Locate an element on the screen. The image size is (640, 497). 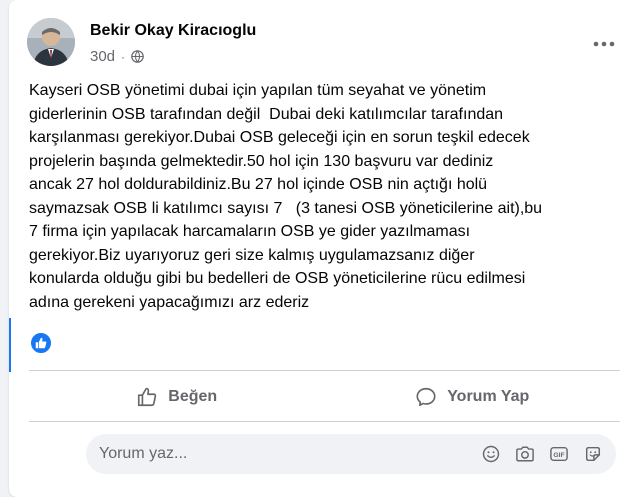
thumbs-up-icon is located at coordinates (147, 397).